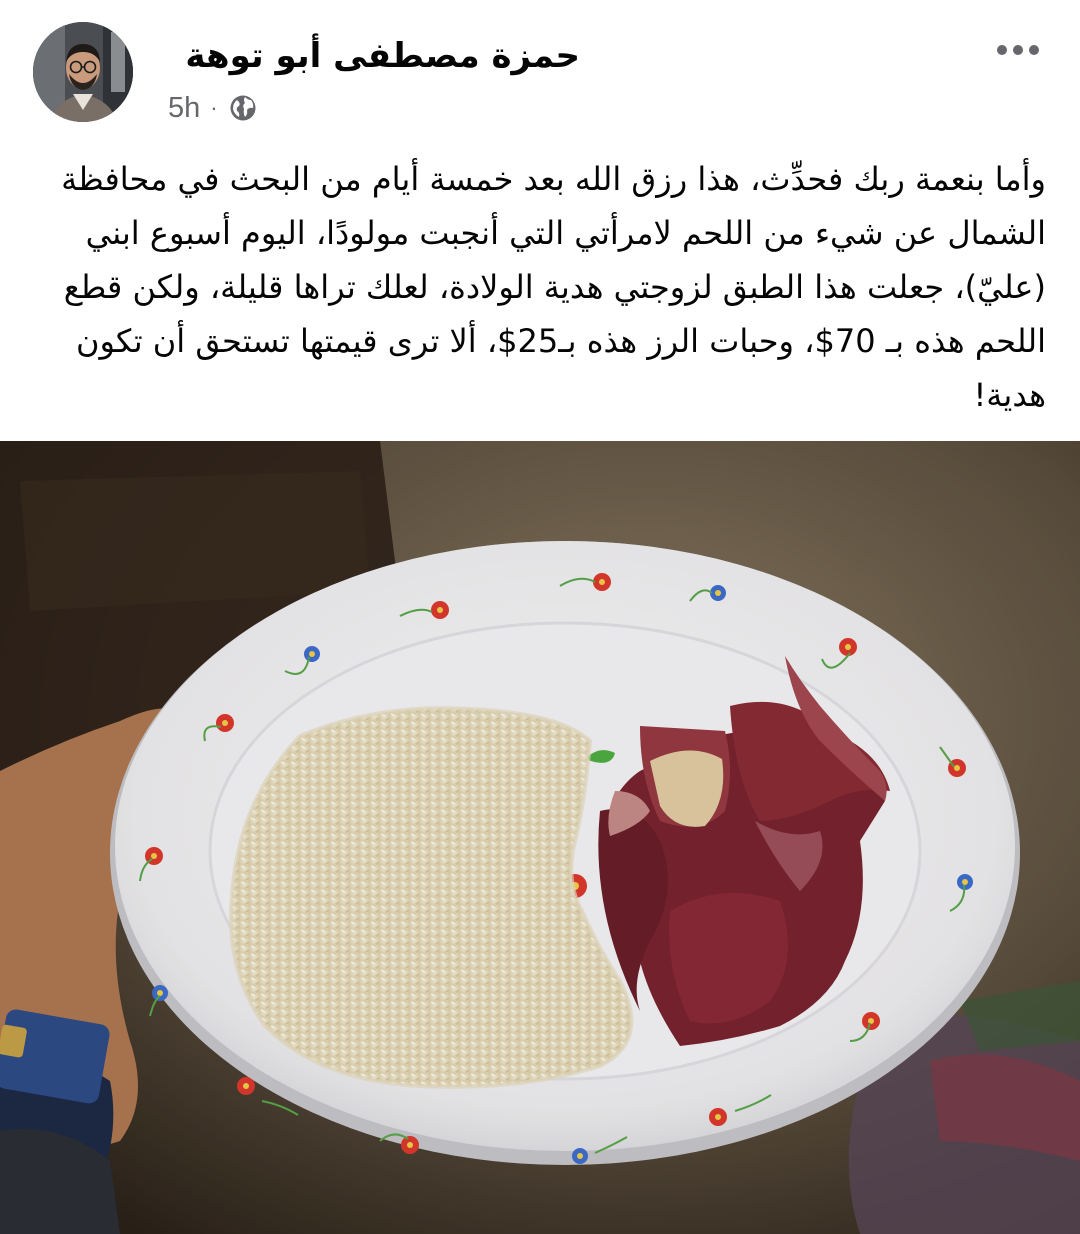 Image resolution: width=1080 pixels, height=1234 pixels. Describe the element at coordinates (1002, 50) in the screenshot. I see `more-horizontal-icon` at that location.